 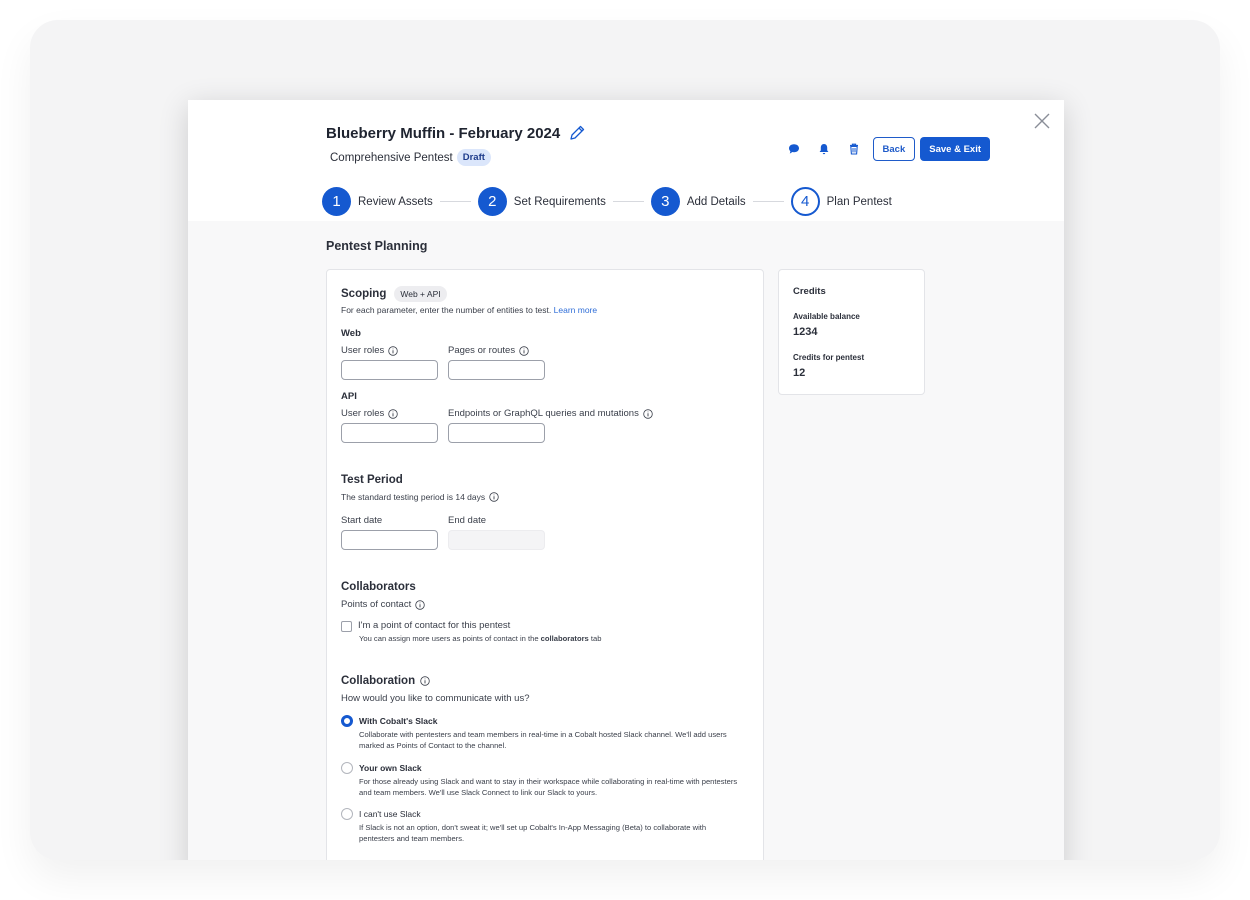 I want to click on credits-title: Credits, so click(x=809, y=291).